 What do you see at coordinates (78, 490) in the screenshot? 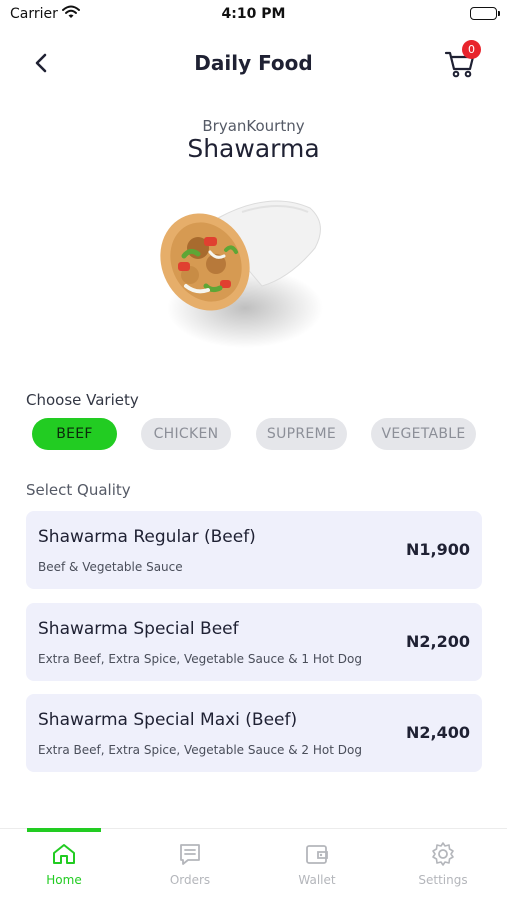
I see `select-quality-label: Select Quality` at bounding box center [78, 490].